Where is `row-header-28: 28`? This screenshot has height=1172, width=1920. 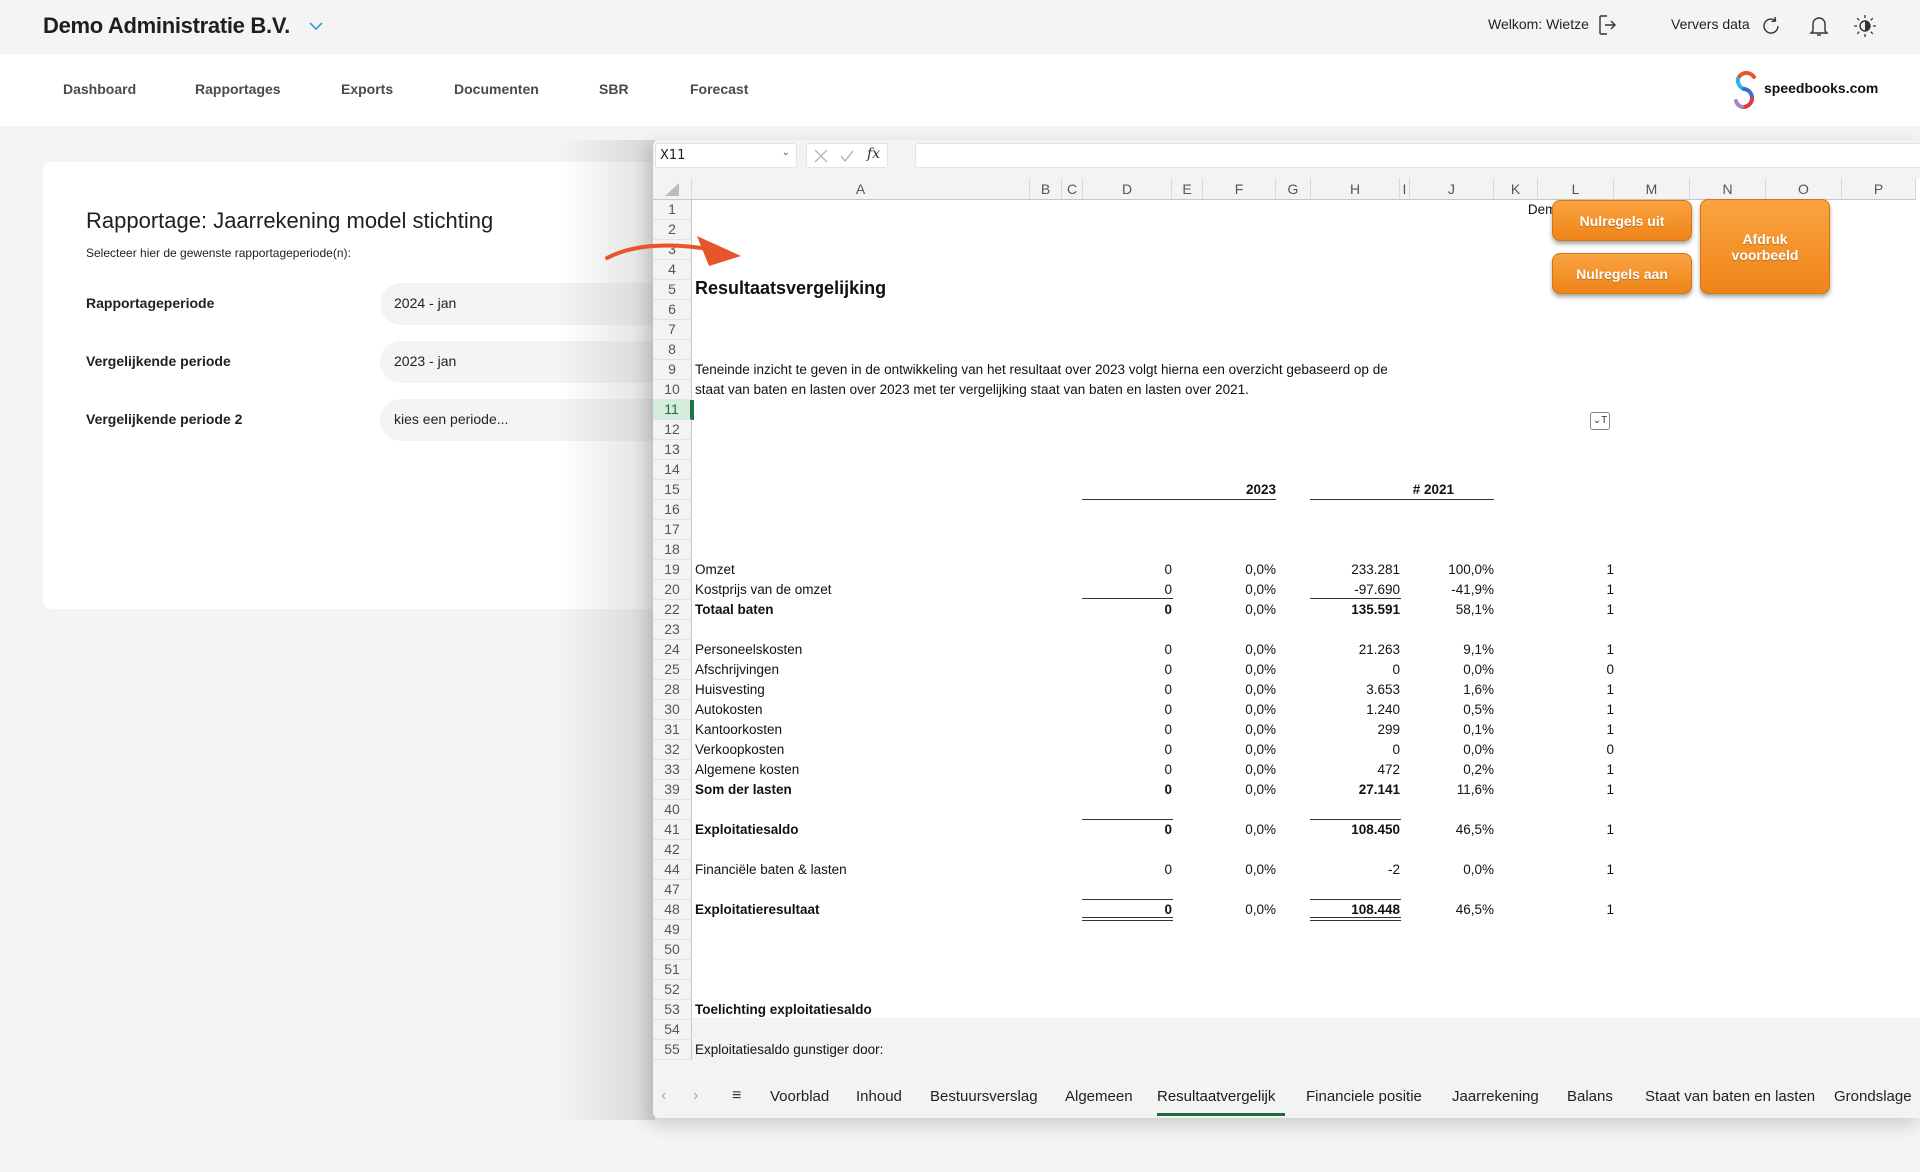
row-header-28: 28 is located at coordinates (672, 690).